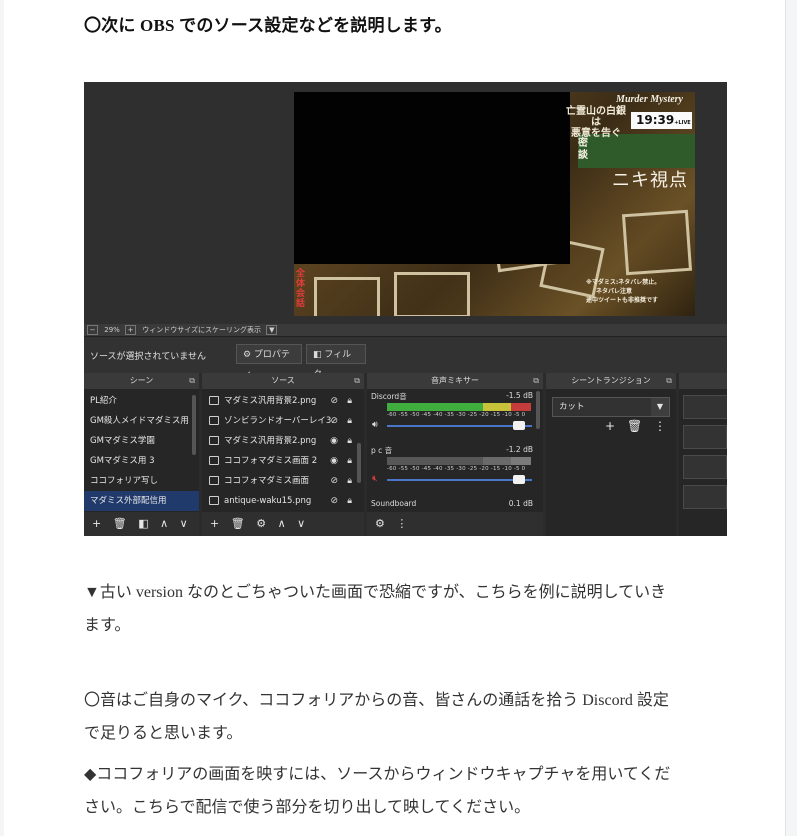 This screenshot has height=836, width=797. What do you see at coordinates (141, 381) in the screenshot?
I see `scenes-header: シーン ⧉` at bounding box center [141, 381].